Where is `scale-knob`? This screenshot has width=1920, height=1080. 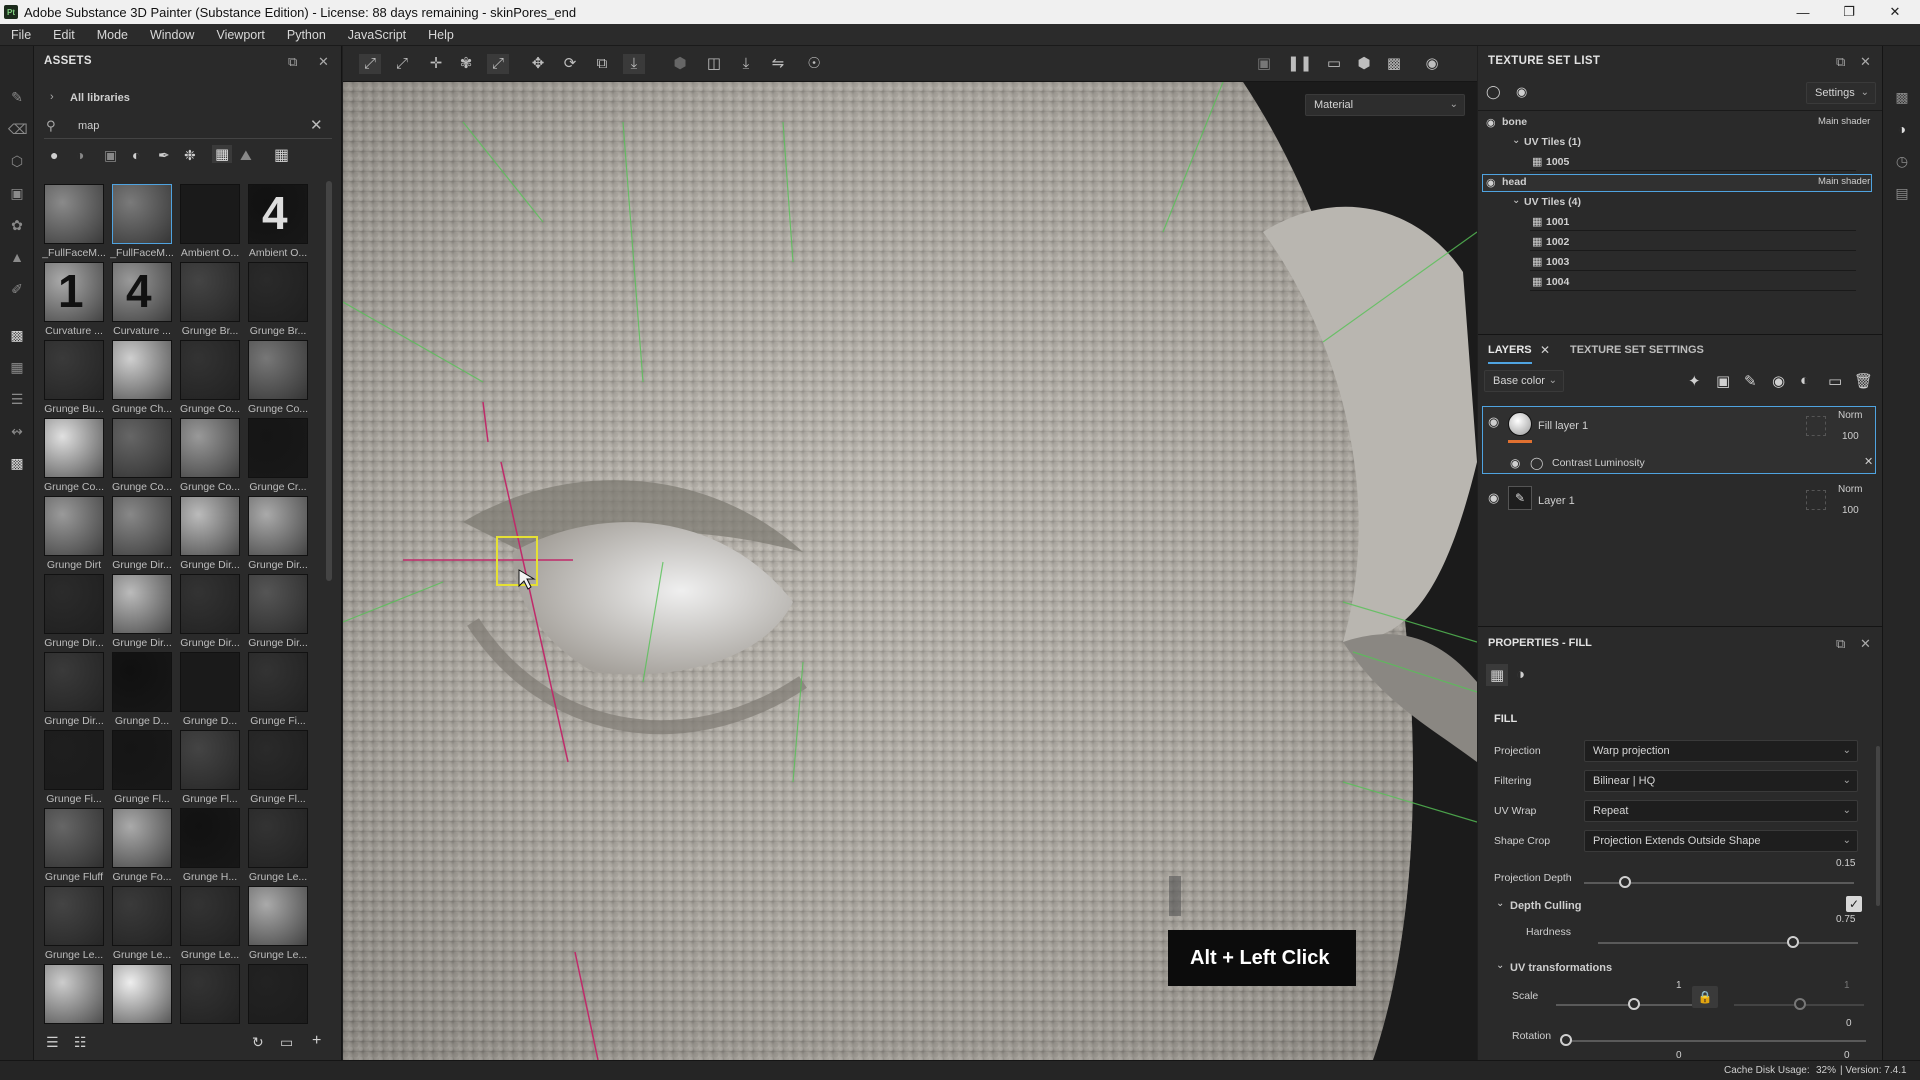 scale-knob is located at coordinates (1634, 1004).